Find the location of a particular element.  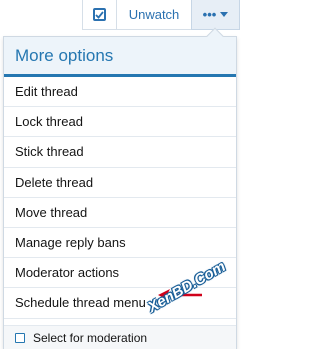

unwatch-label: Unwatch is located at coordinates (154, 14).